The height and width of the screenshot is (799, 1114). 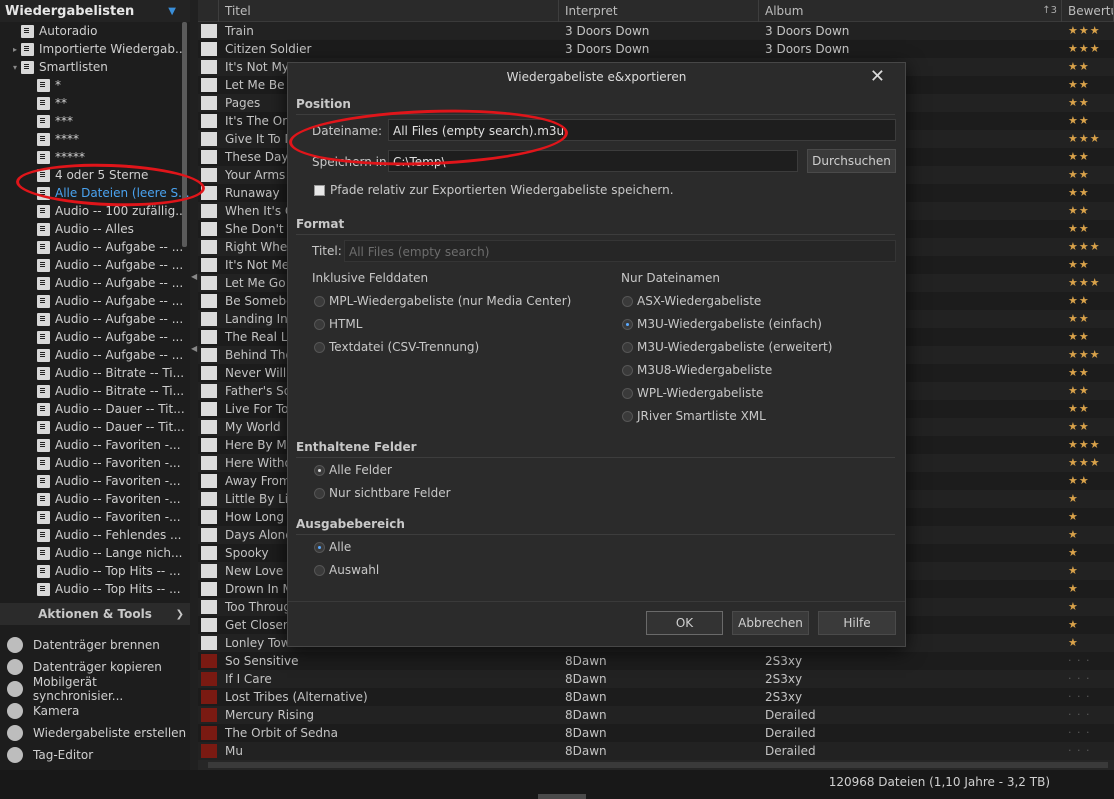 I want to click on column-header-rating: Bewertu, so click(x=1088, y=11).